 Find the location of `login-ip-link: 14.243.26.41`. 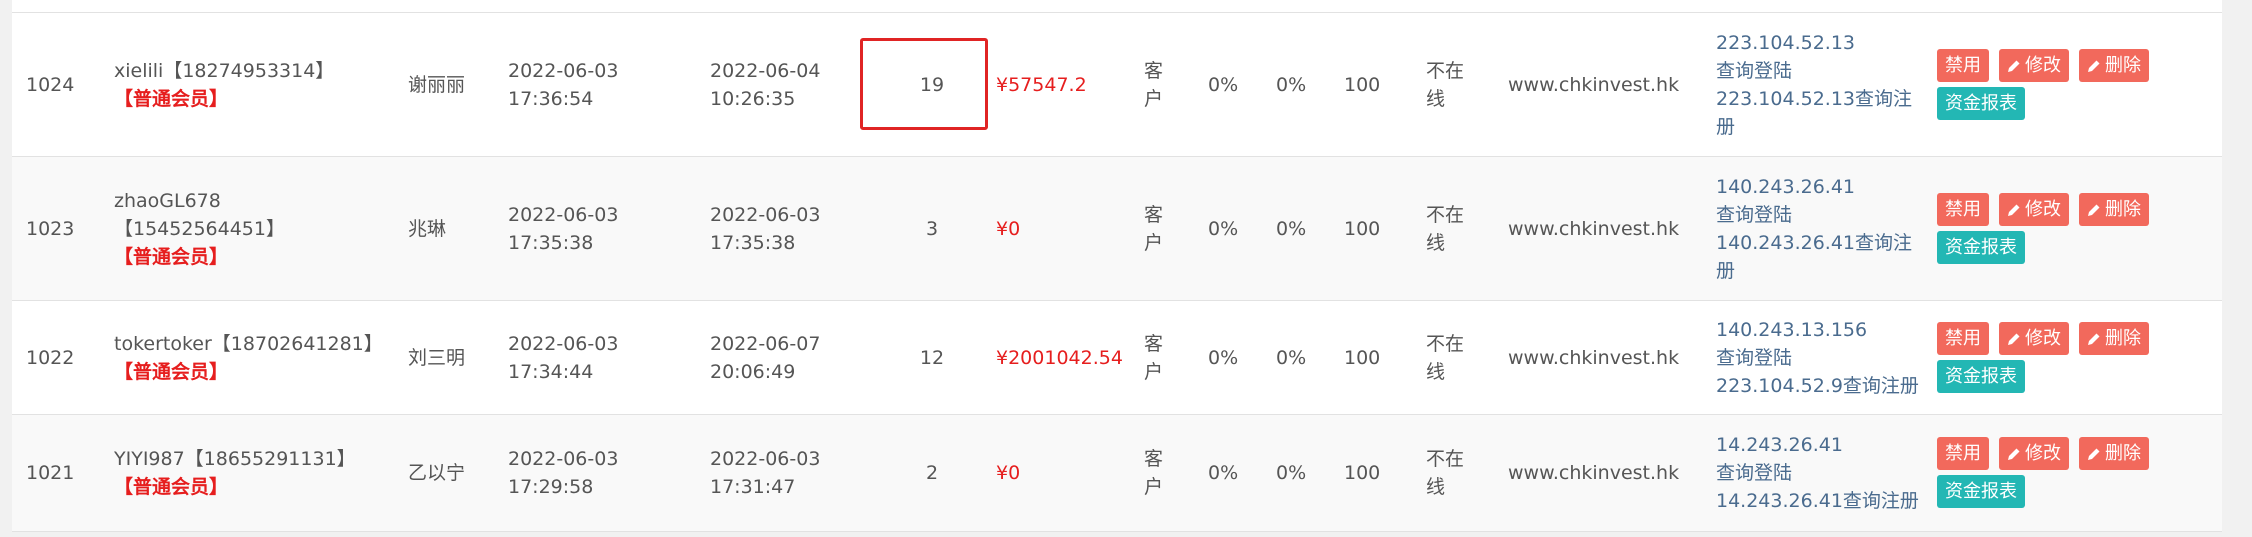

login-ip-link: 14.243.26.41 is located at coordinates (1823, 445).